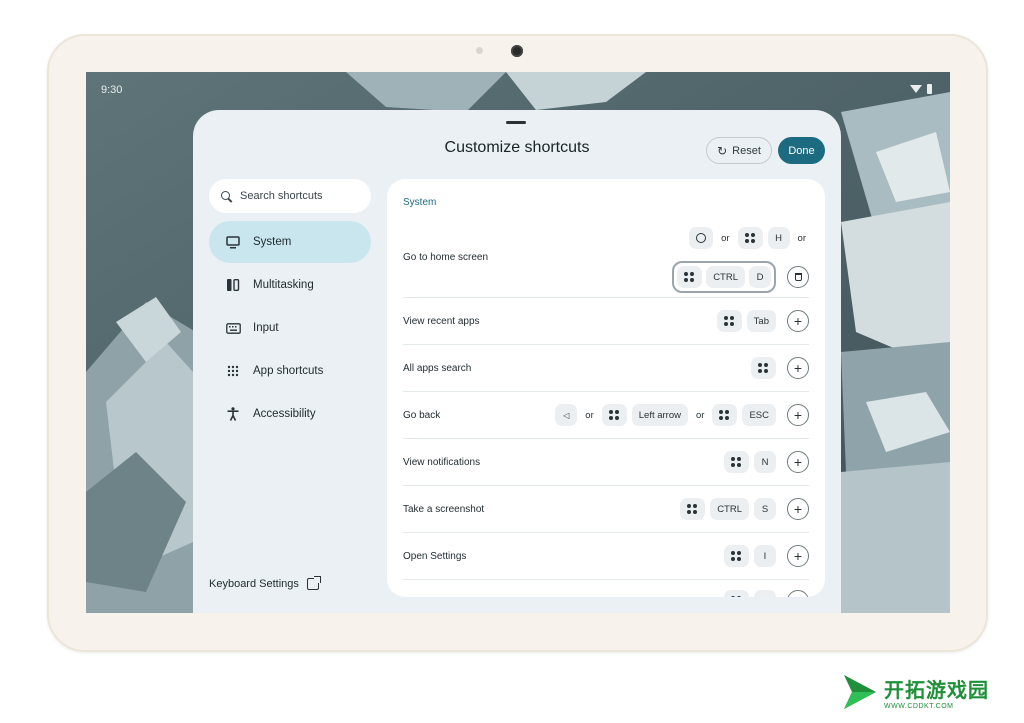 The width and height of the screenshot is (1024, 723). Describe the element at coordinates (435, 556) in the screenshot. I see `shortcut-label: Open Settings` at that location.